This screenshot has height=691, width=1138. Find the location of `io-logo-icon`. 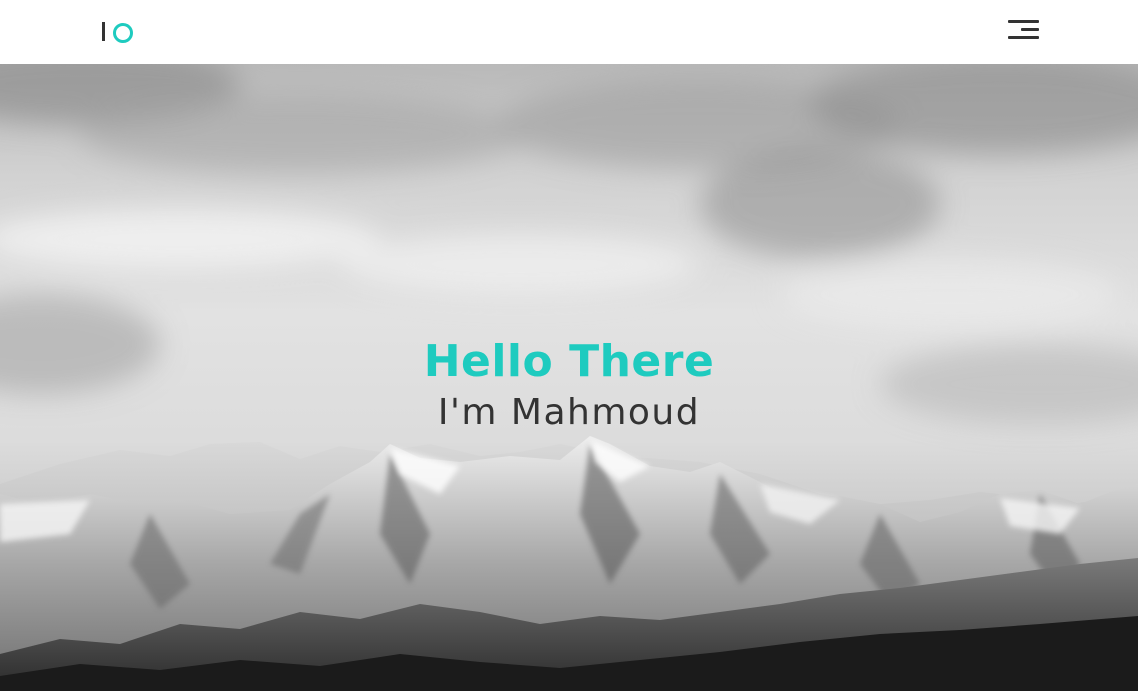

io-logo-icon is located at coordinates (120, 32).